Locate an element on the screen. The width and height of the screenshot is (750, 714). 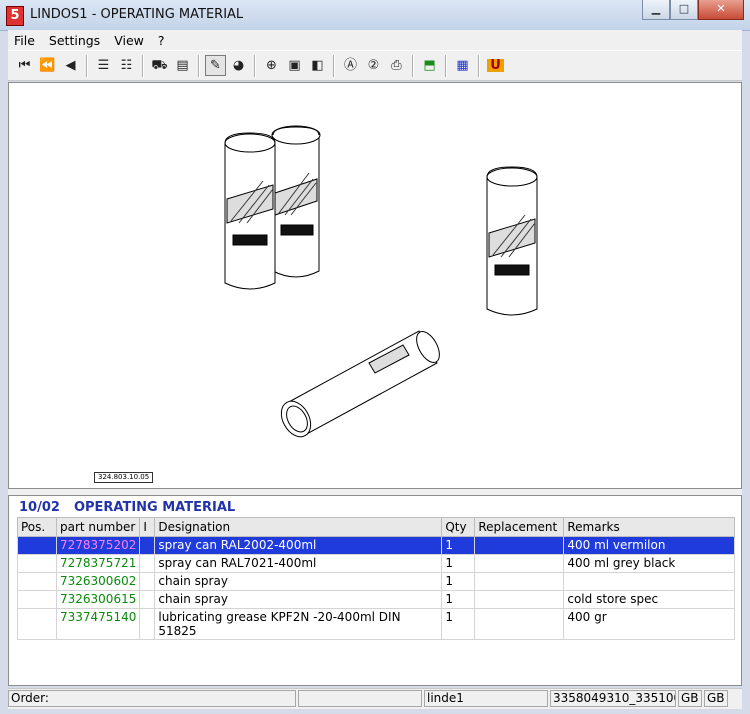
back-icon: ◀ is located at coordinates (70, 65).